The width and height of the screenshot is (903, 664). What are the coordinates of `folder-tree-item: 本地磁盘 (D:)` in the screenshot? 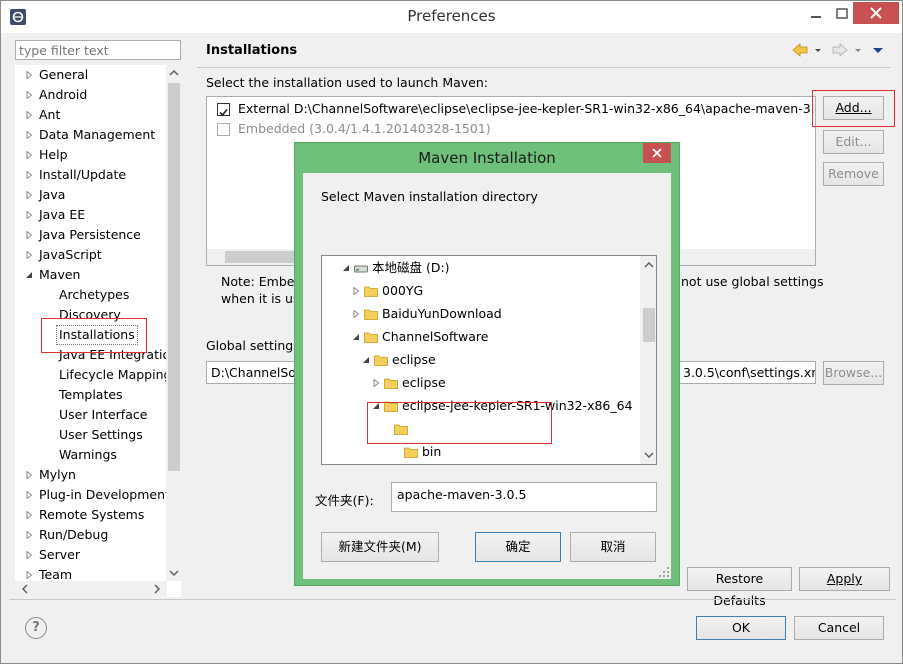 It's located at (480, 268).